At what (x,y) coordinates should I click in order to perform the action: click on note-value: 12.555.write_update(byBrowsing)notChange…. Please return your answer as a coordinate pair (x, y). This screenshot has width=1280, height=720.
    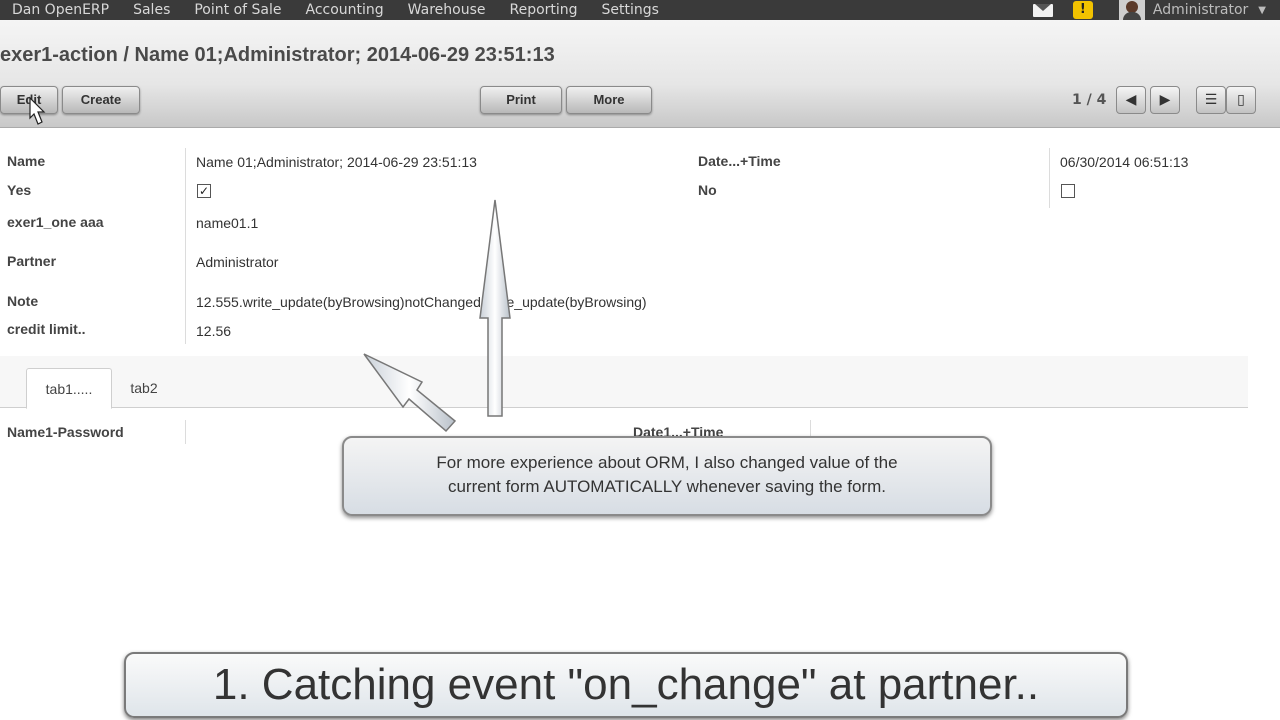
    Looking at the image, I should click on (421, 302).